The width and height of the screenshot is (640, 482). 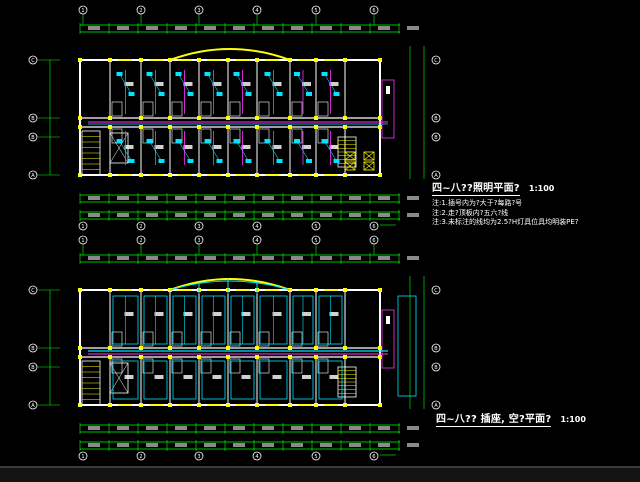 What do you see at coordinates (33, 176) in the screenshot?
I see `grid-label: A` at bounding box center [33, 176].